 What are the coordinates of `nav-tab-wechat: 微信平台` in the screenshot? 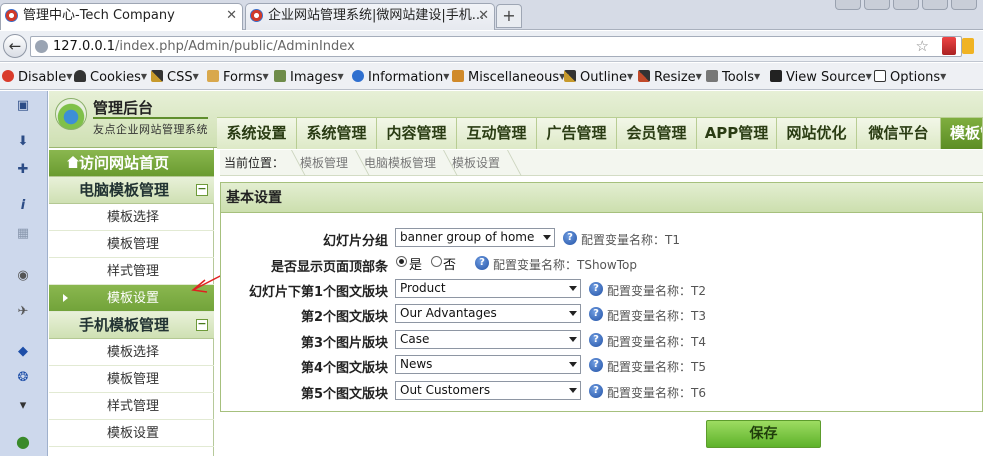 It's located at (899, 133).